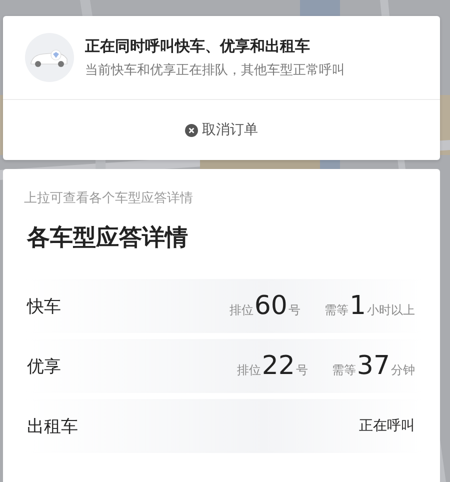 This screenshot has height=482, width=450. What do you see at coordinates (403, 370) in the screenshot?
I see `wait-unit: 分钟` at bounding box center [403, 370].